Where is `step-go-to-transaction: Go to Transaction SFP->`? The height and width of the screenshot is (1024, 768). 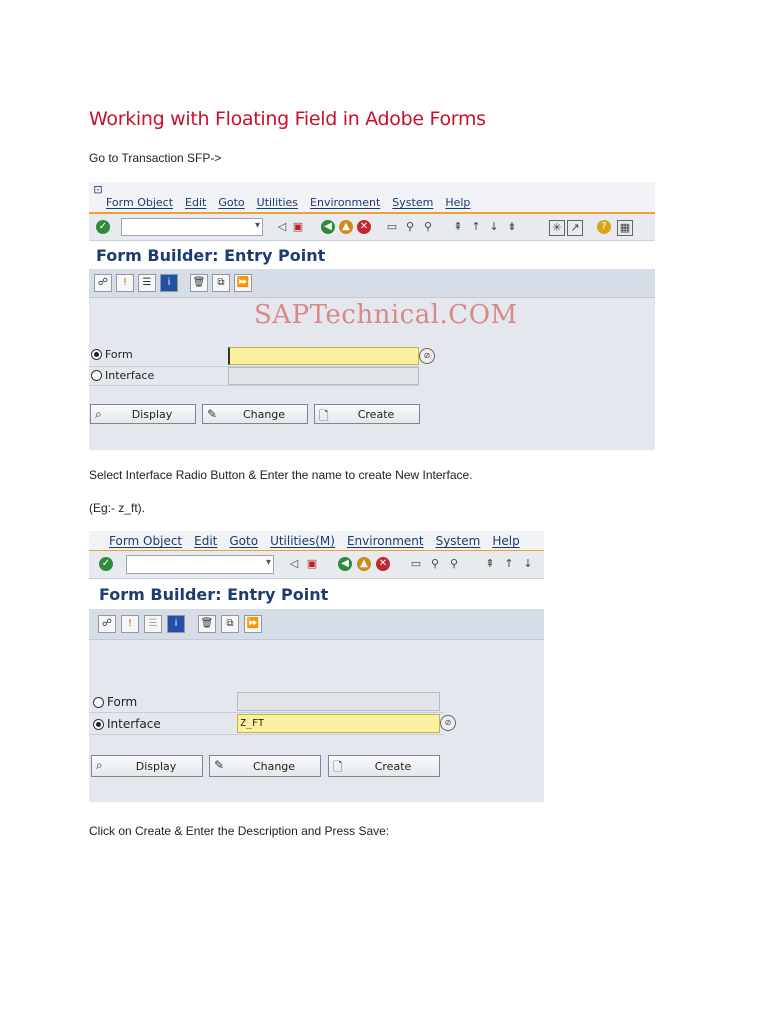 step-go-to-transaction: Go to Transaction SFP-> is located at coordinates (155, 158).